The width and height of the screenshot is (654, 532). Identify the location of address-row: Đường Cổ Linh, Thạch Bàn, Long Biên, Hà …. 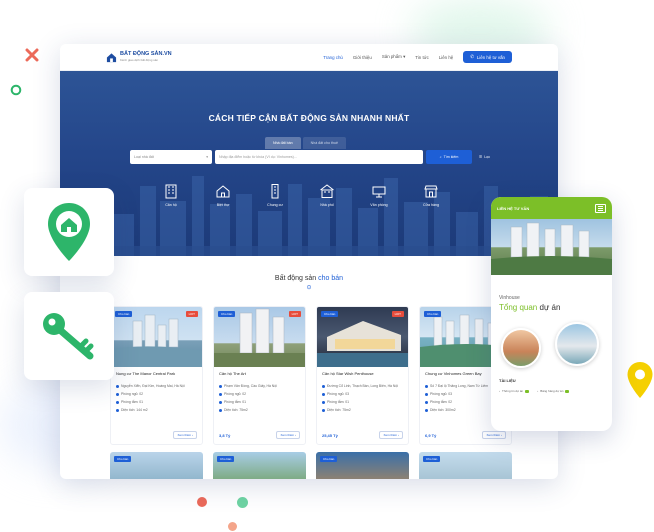
(362, 386).